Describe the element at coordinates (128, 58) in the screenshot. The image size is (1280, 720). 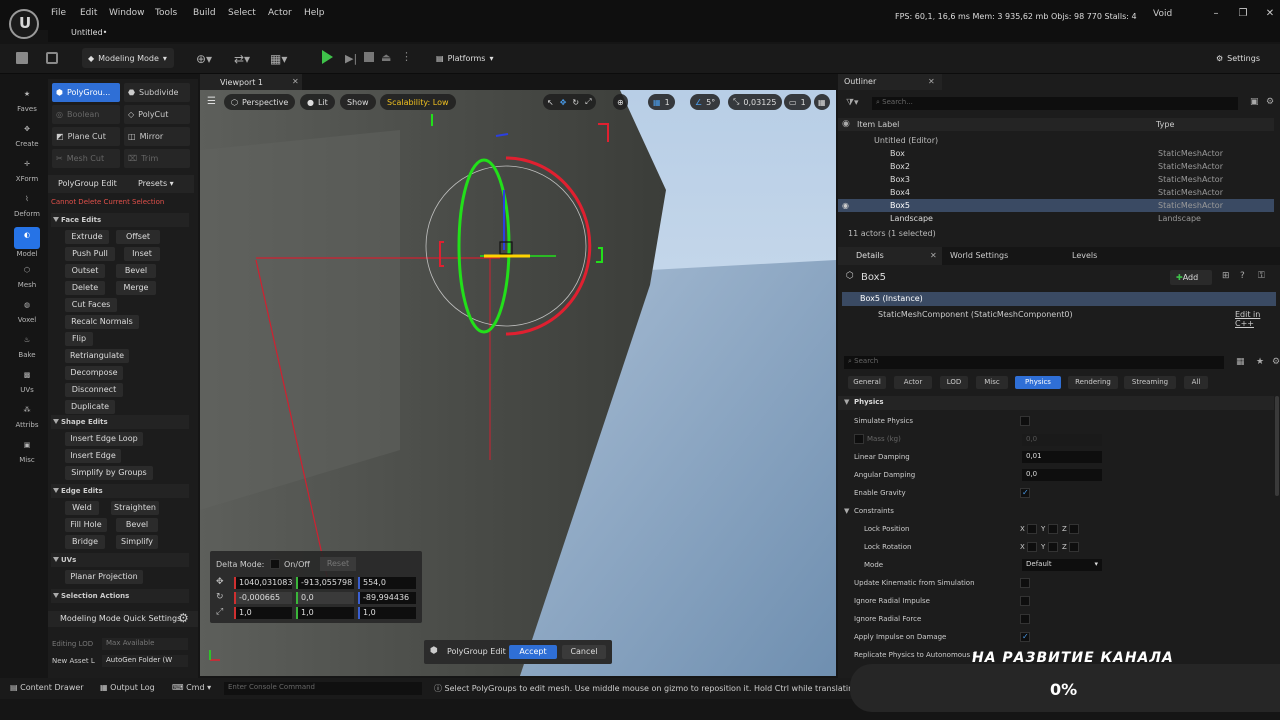
I see `modeling-mode-dropdown: ◆ Modeling Mode ▾` at that location.